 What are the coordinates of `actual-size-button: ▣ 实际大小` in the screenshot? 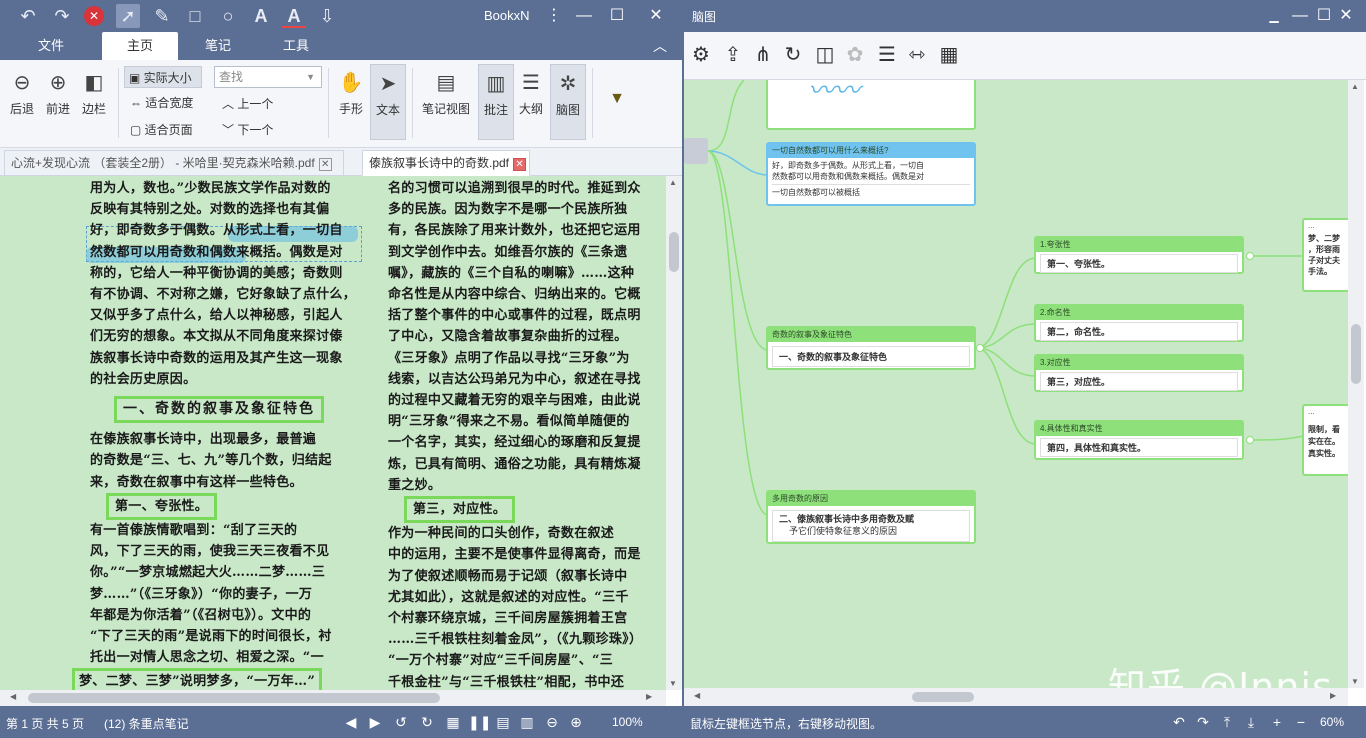 It's located at (163, 77).